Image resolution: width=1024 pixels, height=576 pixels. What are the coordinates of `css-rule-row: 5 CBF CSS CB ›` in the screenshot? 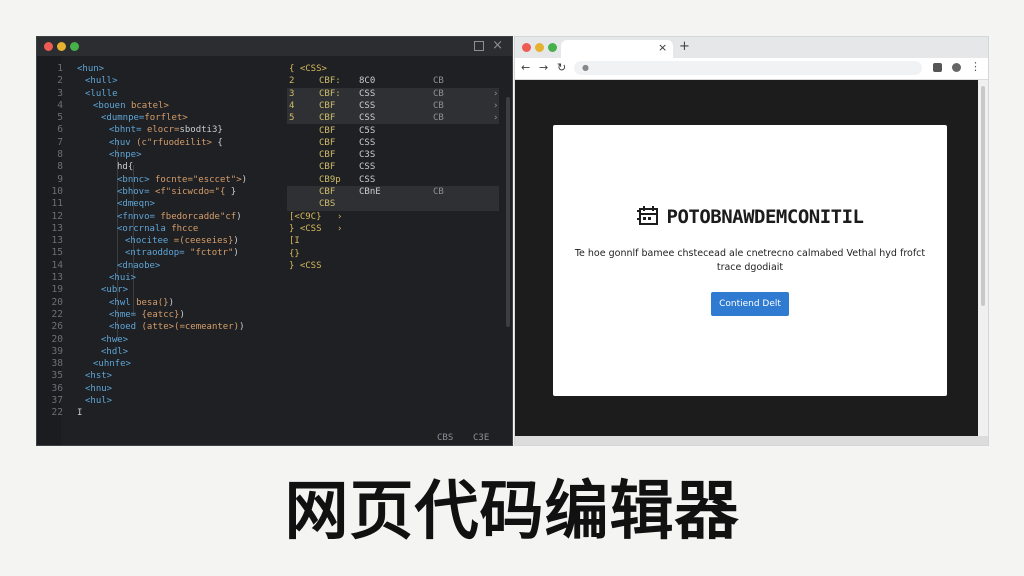 It's located at (393, 118).